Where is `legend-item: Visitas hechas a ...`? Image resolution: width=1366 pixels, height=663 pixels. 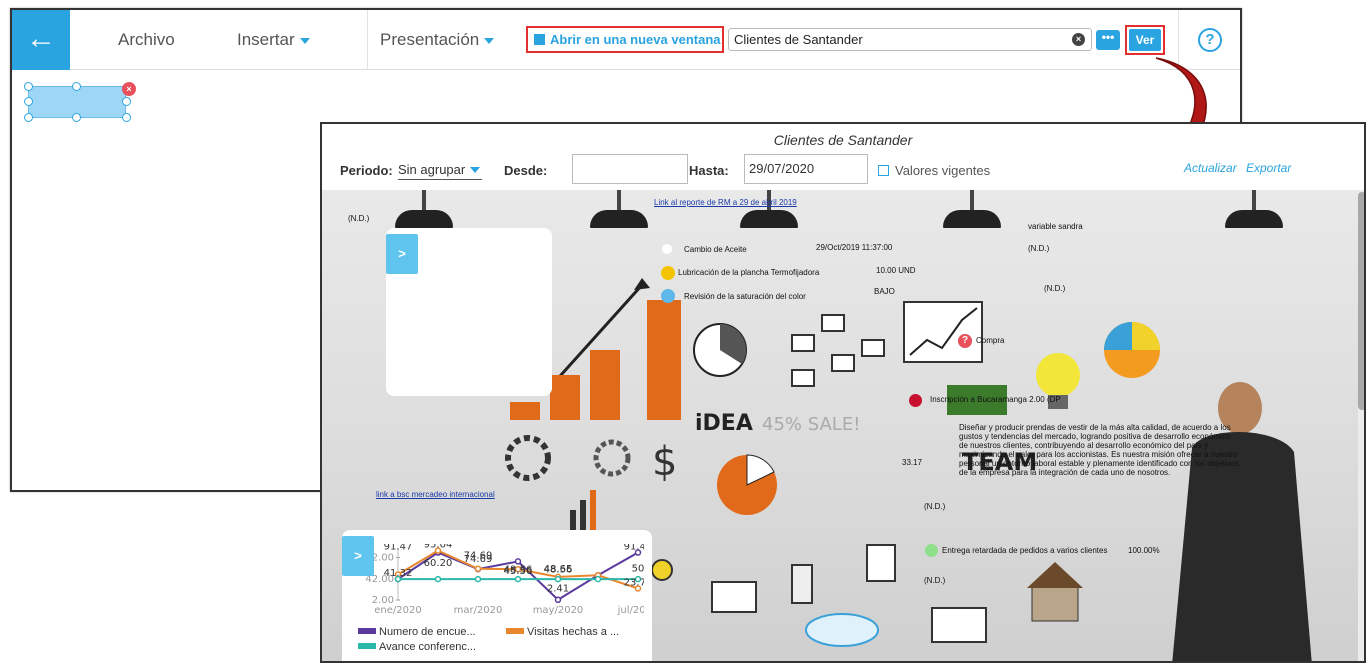 legend-item: Visitas hechas a ... is located at coordinates (562, 632).